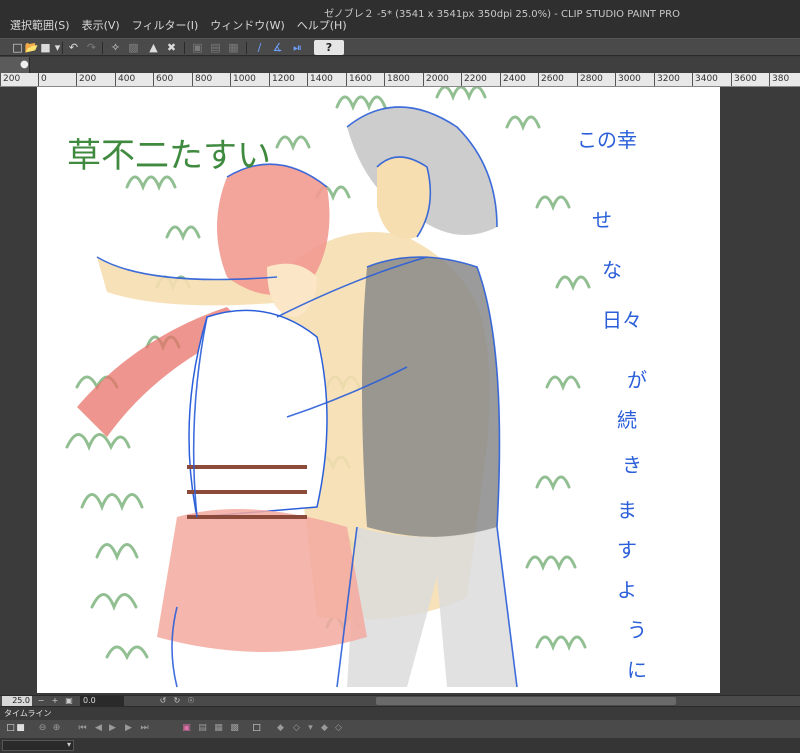  I want to click on canvas-tab: ●, so click(15, 65).